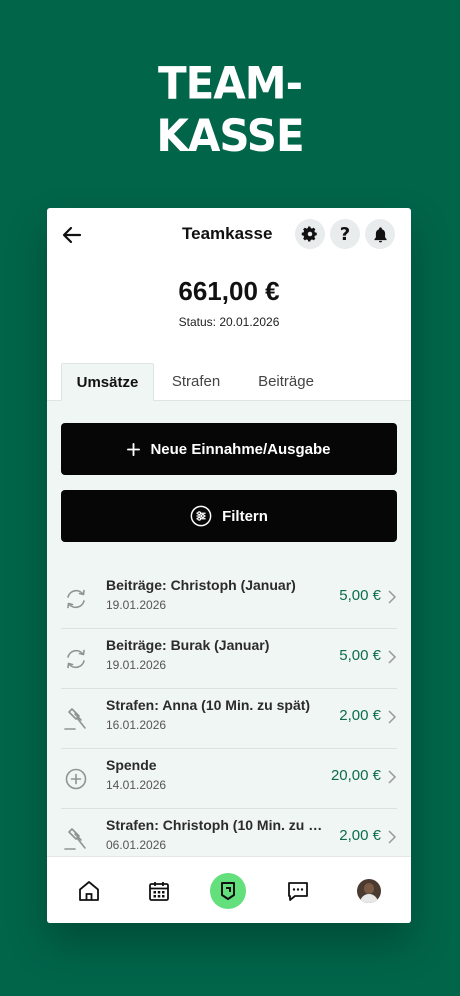 The width and height of the screenshot is (460, 996). What do you see at coordinates (136, 845) in the screenshot?
I see `transaction-date: 06.01.2026` at bounding box center [136, 845].